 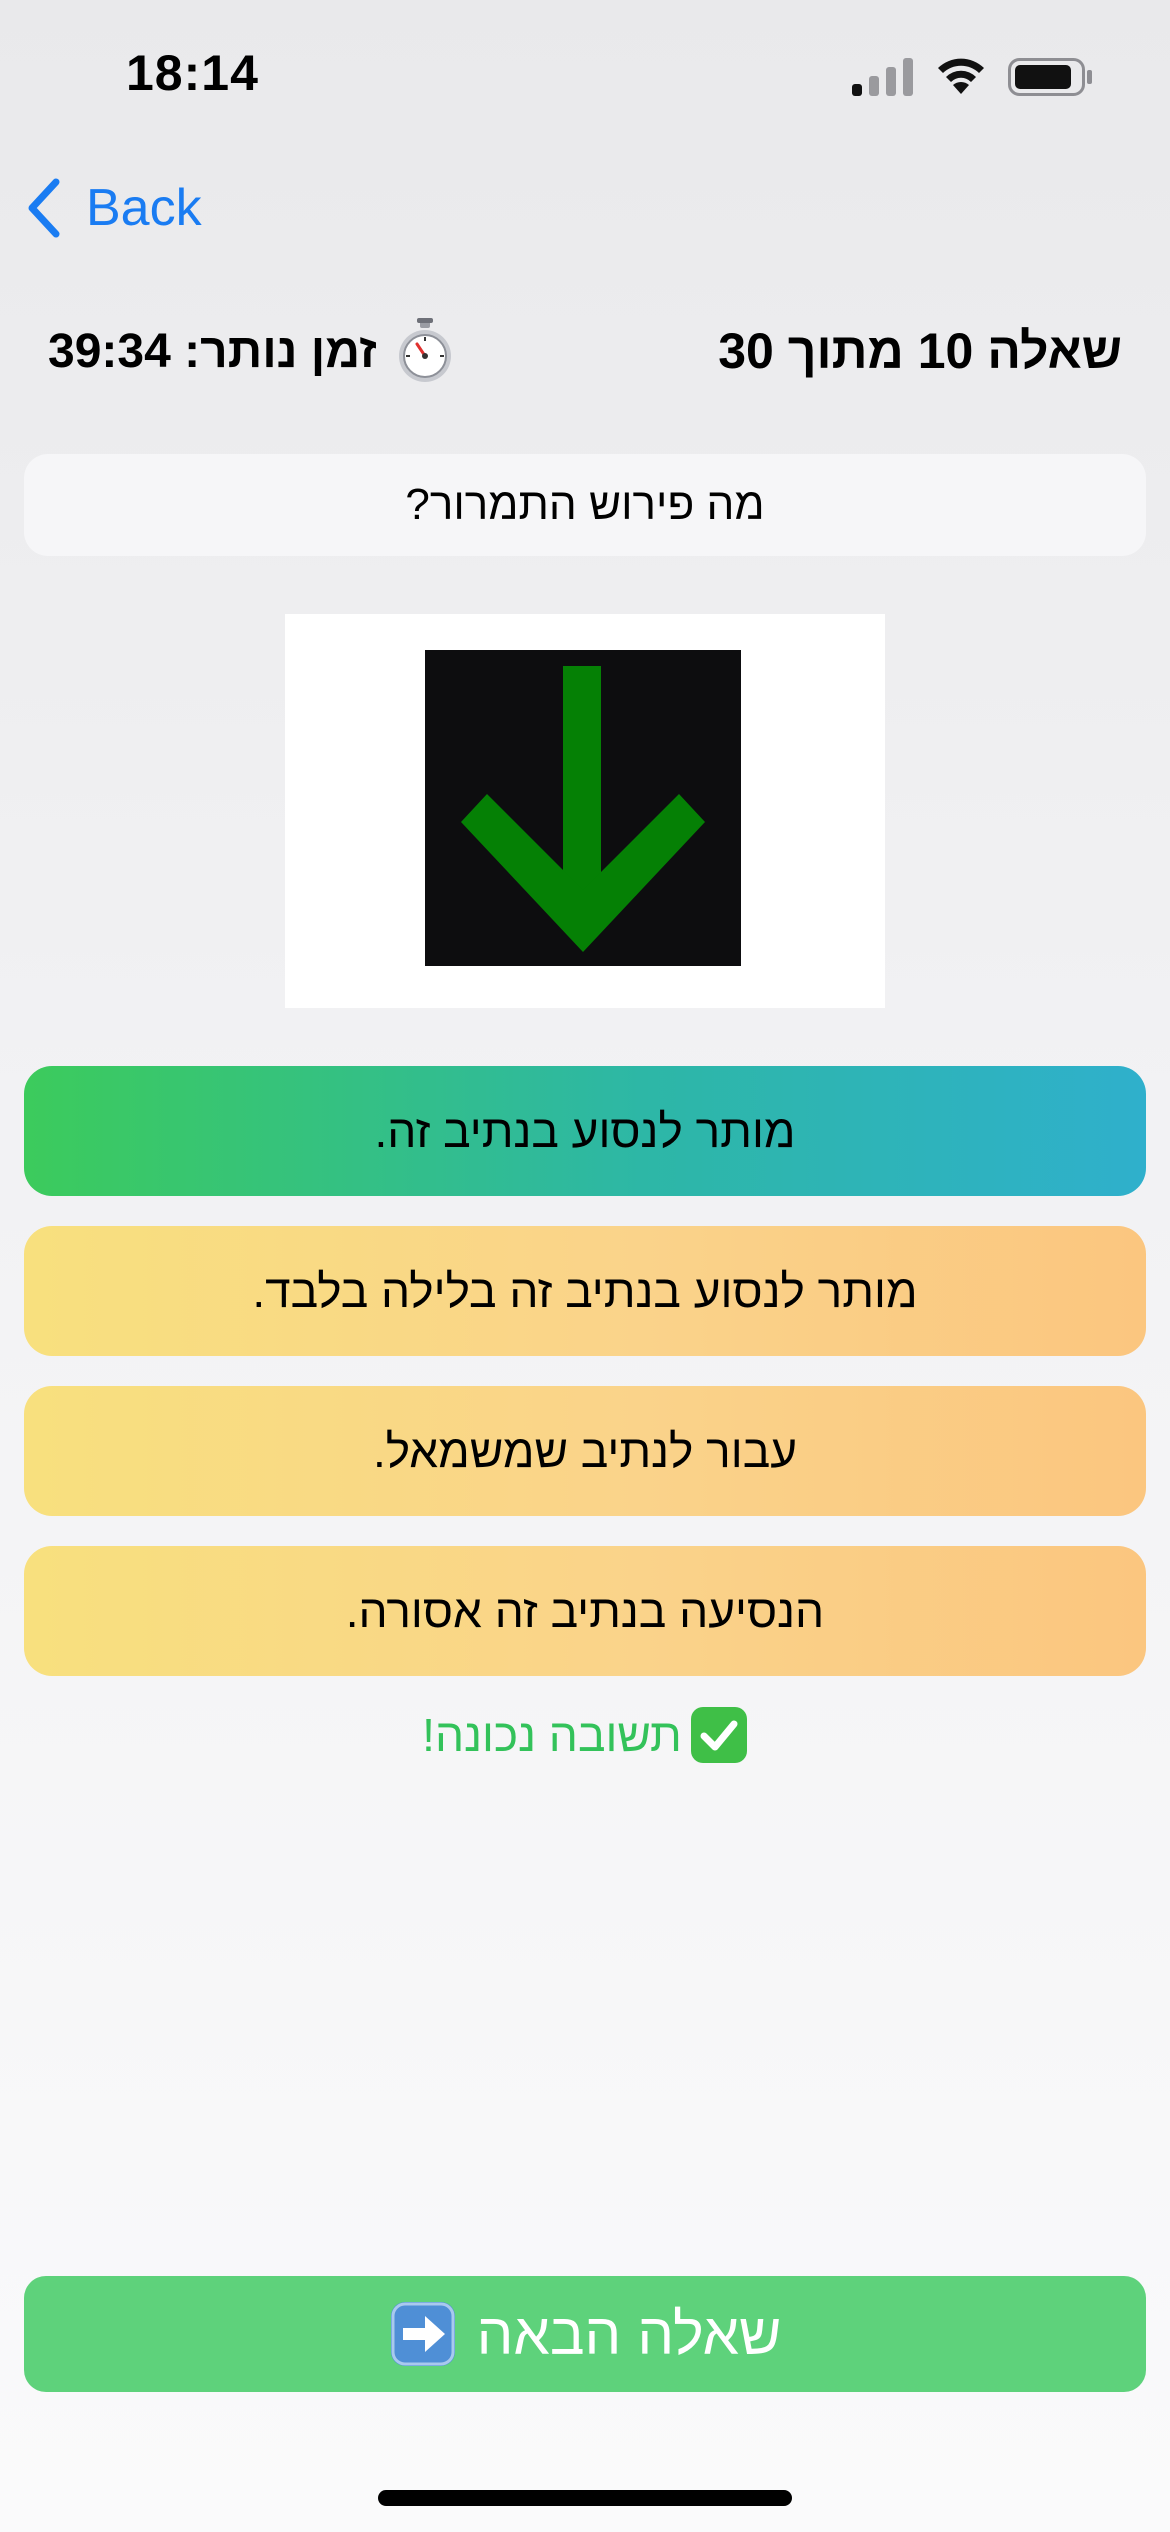 I want to click on answer-option-label: מותר לנסוע בנתיב זה בלילה בלבד., so click(x=585, y=1291).